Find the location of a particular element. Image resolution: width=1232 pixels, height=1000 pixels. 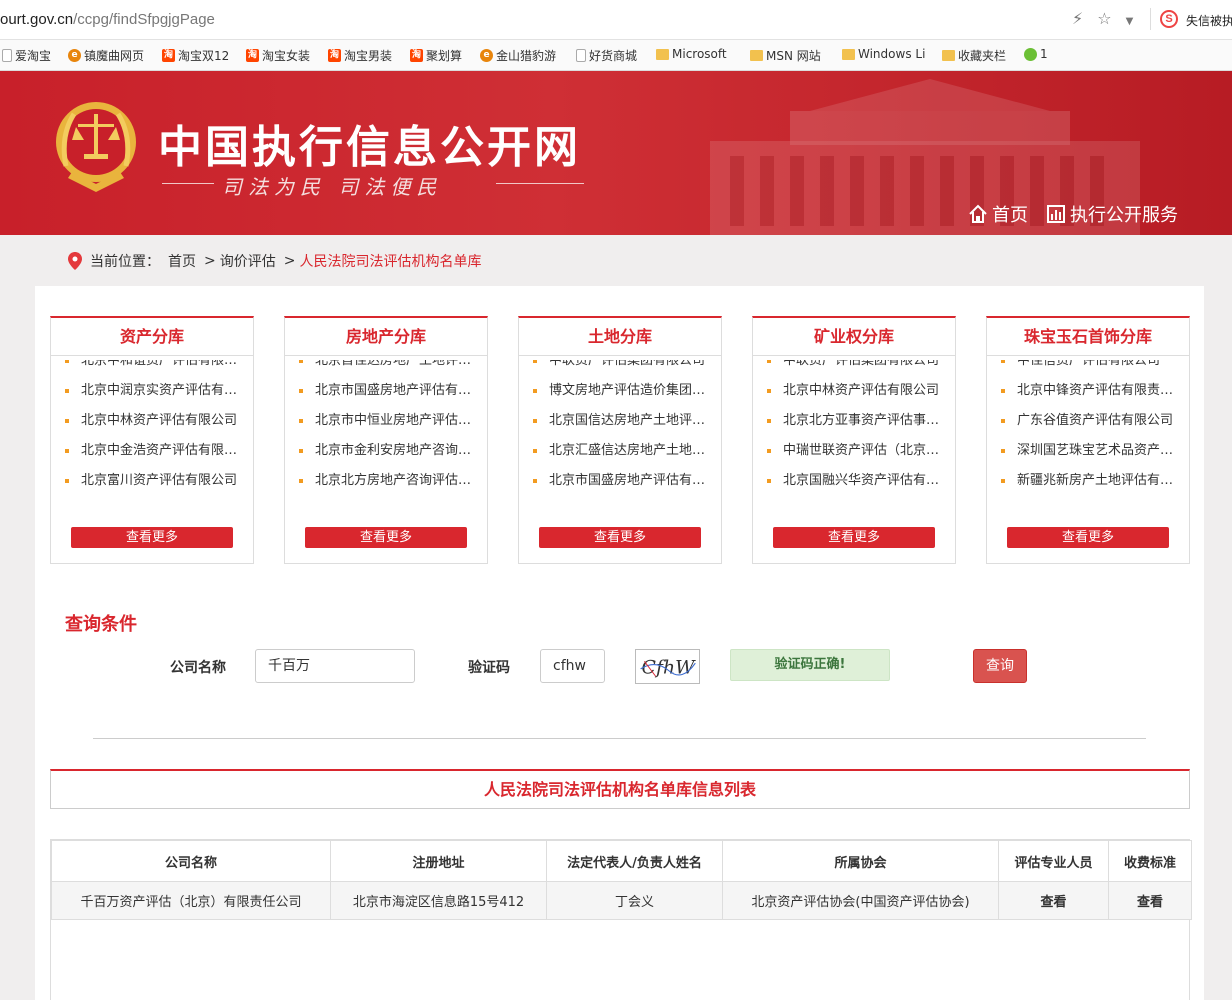

bookmark-item: 淘淘宝双12 is located at coordinates (195, 55).